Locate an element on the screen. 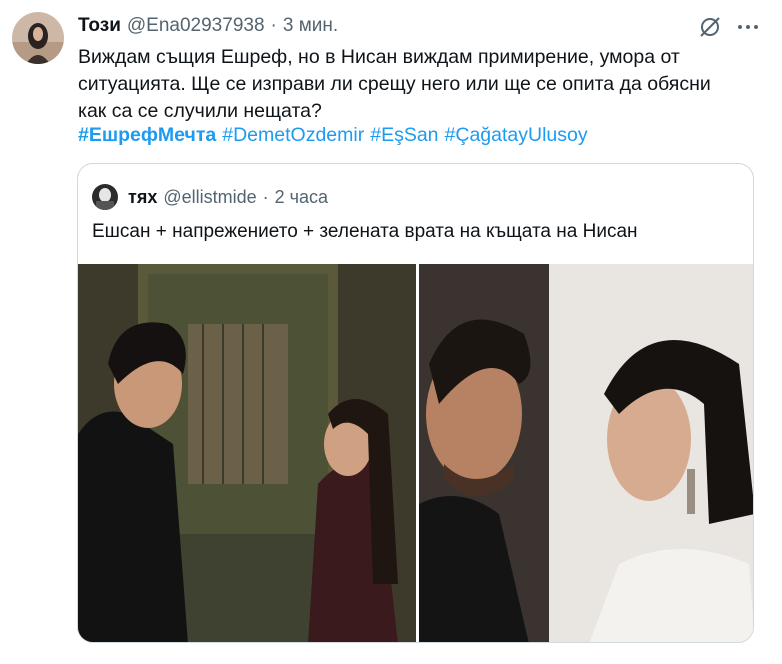 The width and height of the screenshot is (782, 664). hashtag-link: #ЕшрефМечта is located at coordinates (147, 135).